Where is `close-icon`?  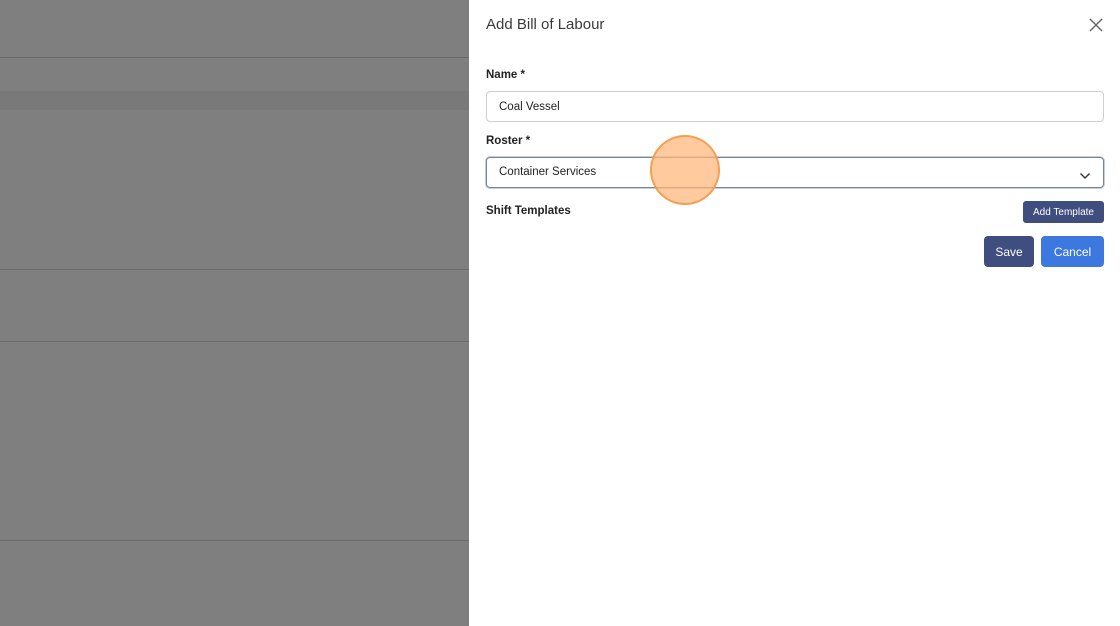
close-icon is located at coordinates (1098, 27).